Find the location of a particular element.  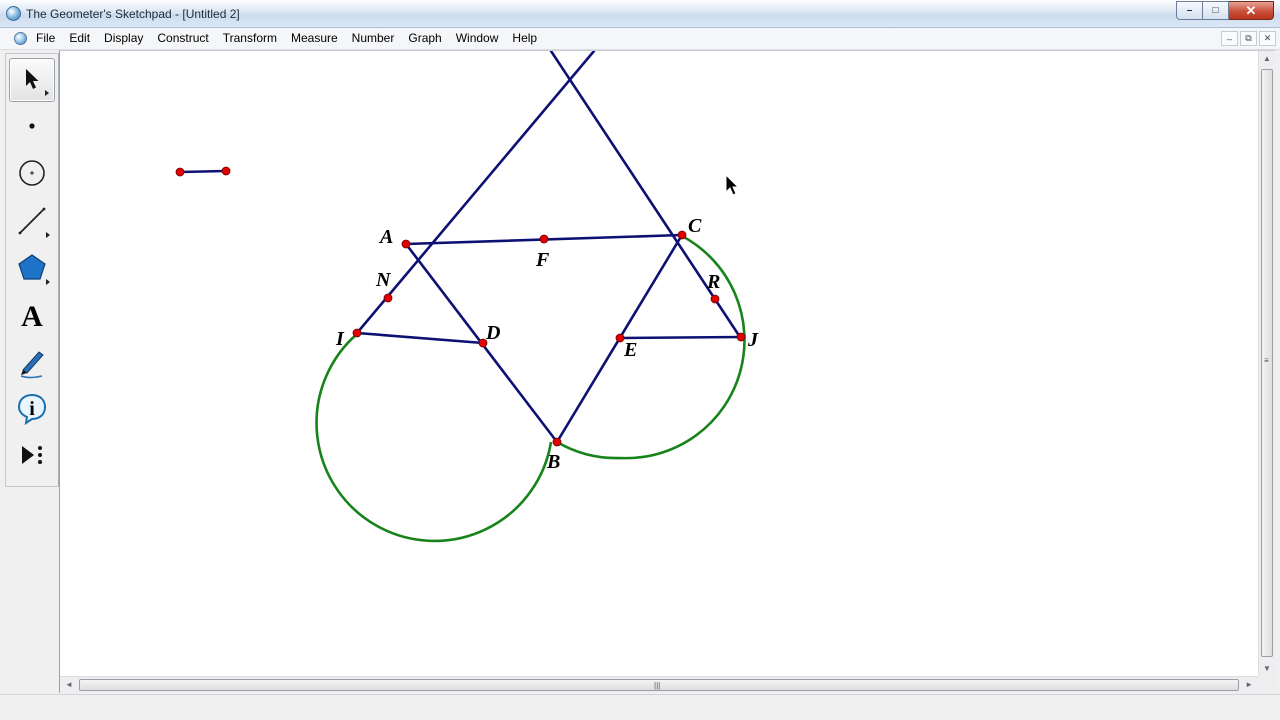

scroll-left-arrow-icon: ◄ is located at coordinates (69, 685).